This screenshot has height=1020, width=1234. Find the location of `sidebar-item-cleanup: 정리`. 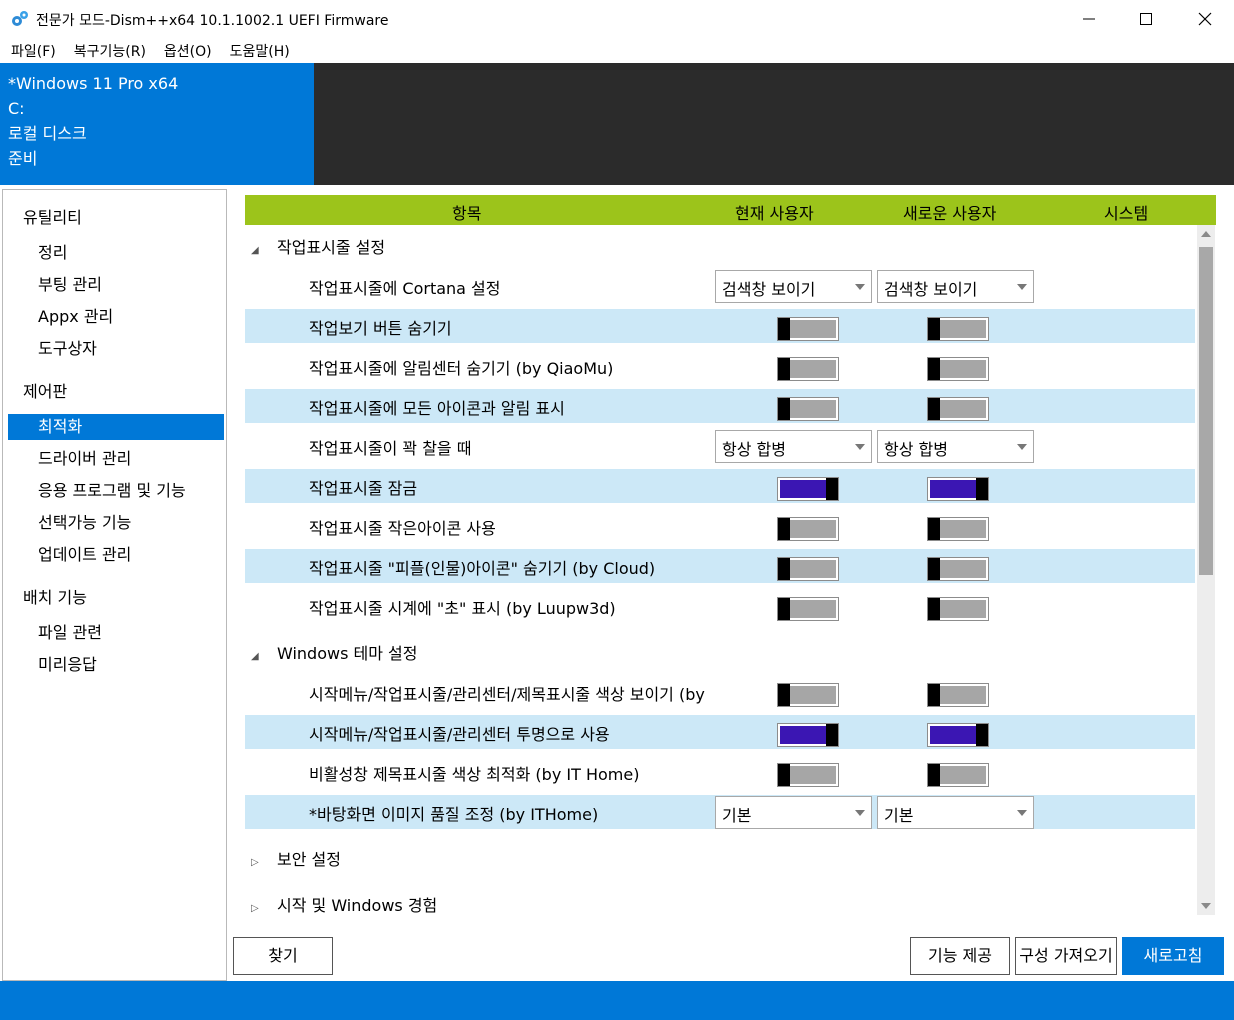

sidebar-item-cleanup: 정리 is located at coordinates (116, 253).